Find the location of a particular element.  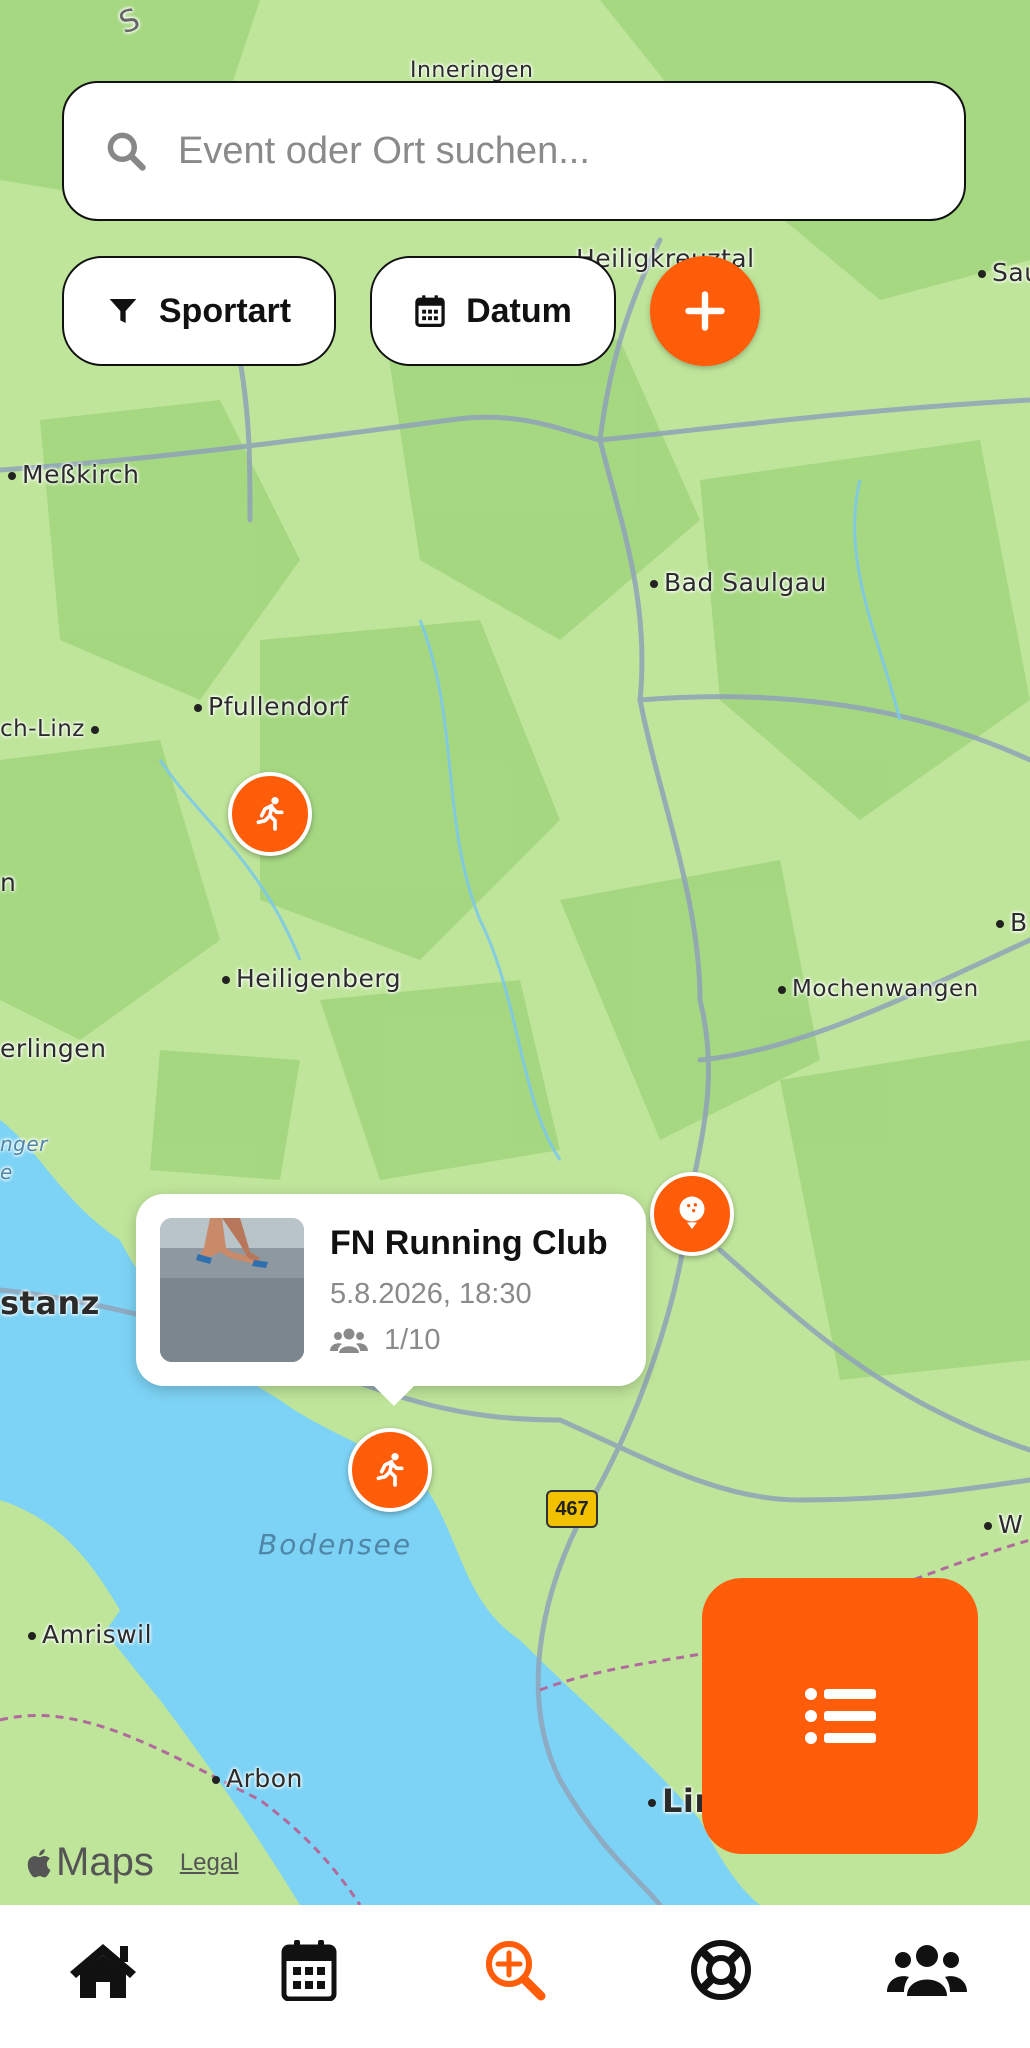

place-label: Mochenwangen is located at coordinates (878, 989).